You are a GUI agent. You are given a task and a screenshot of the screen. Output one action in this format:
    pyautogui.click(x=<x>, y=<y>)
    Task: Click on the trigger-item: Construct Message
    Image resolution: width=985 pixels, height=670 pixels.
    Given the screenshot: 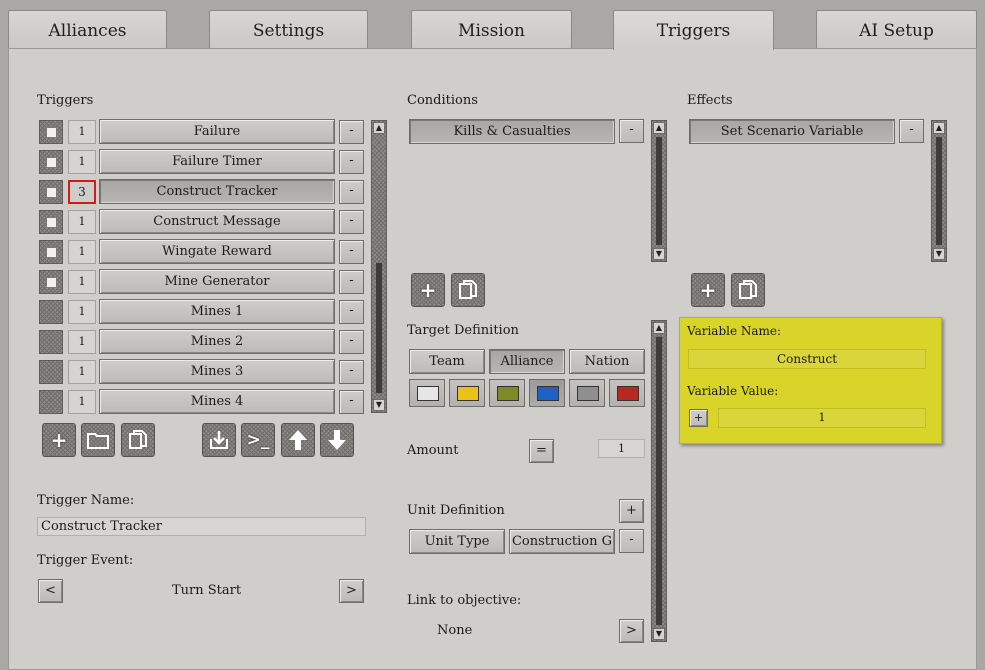 What is the action you would take?
    pyautogui.click(x=217, y=221)
    